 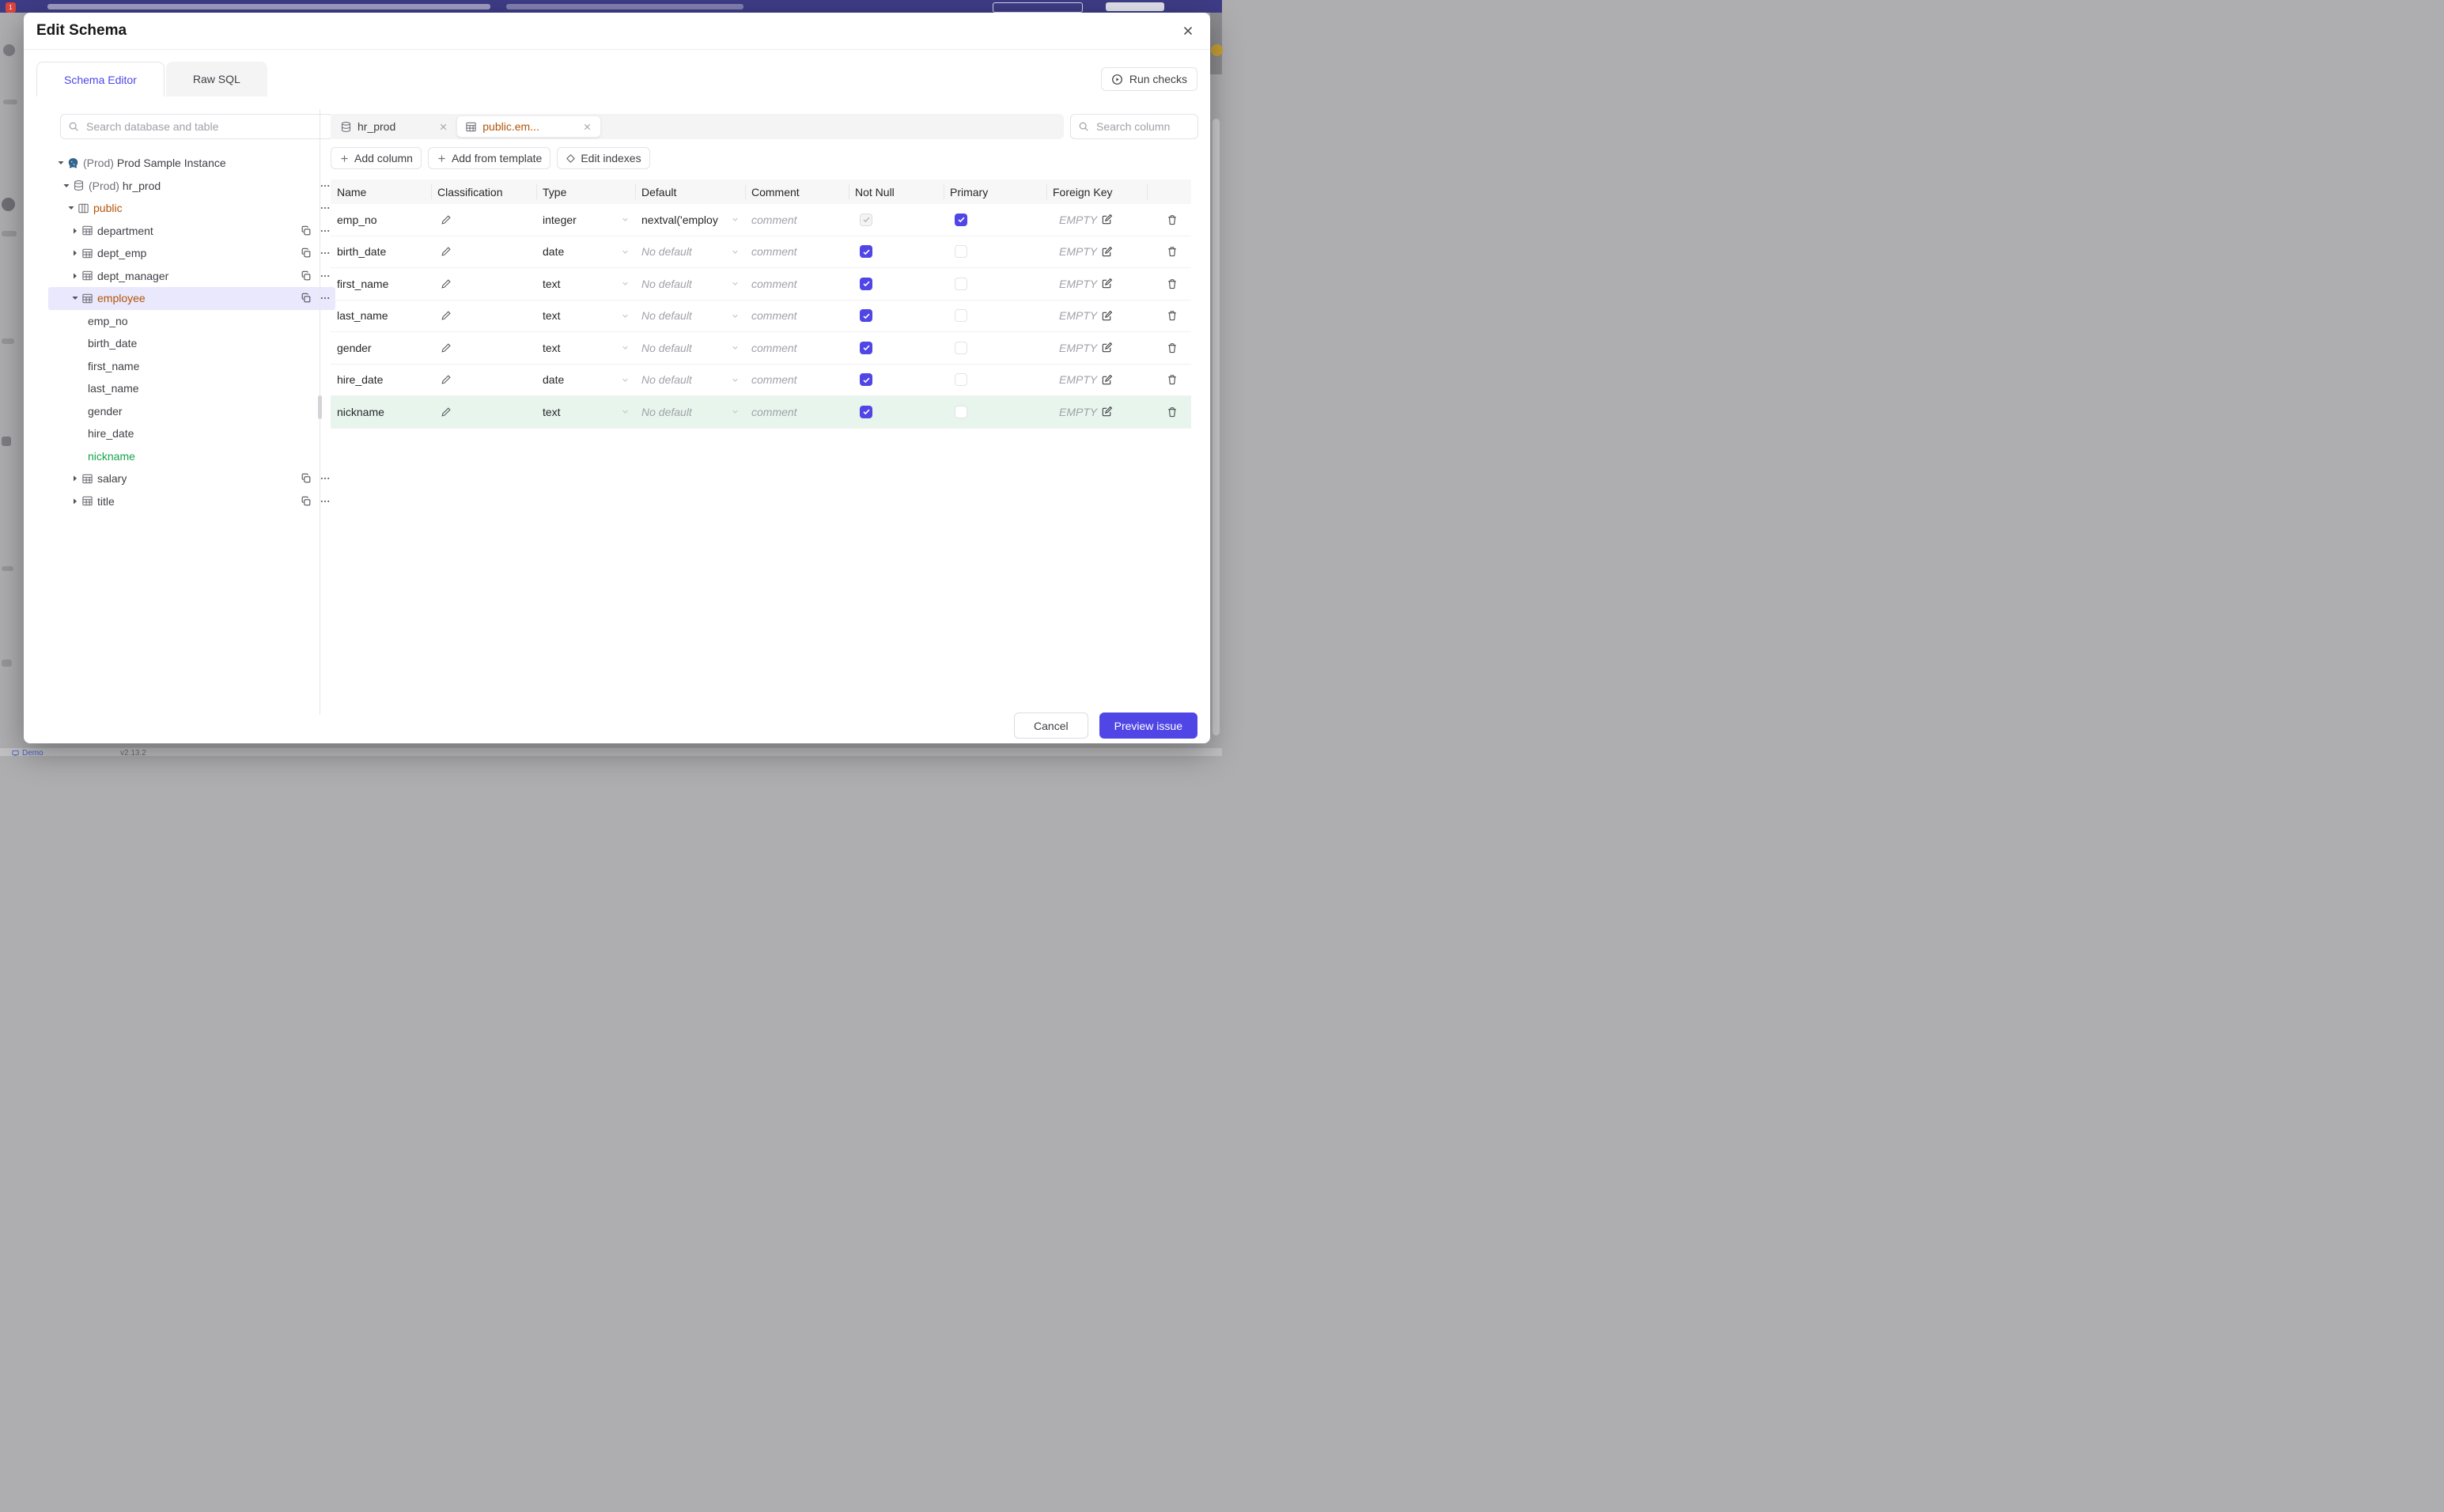 I want to click on tab-schema-editor: Schema Editor, so click(x=100, y=79).